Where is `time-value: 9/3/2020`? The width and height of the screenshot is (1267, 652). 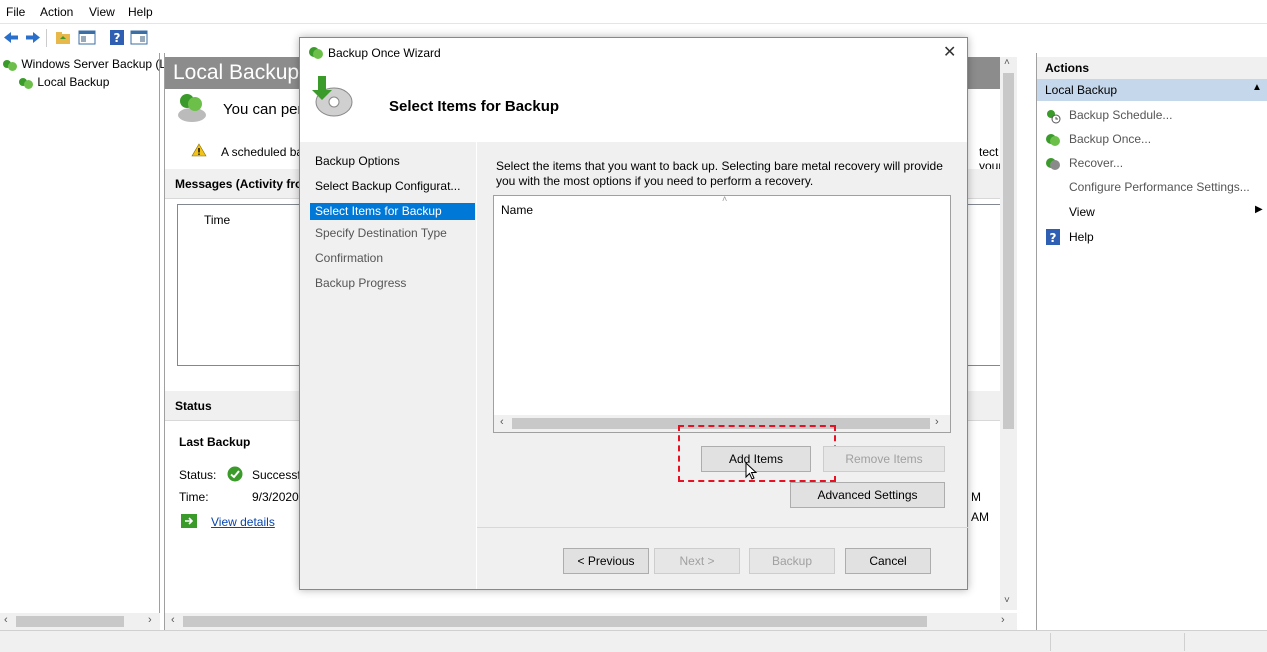 time-value: 9/3/2020 is located at coordinates (275, 497).